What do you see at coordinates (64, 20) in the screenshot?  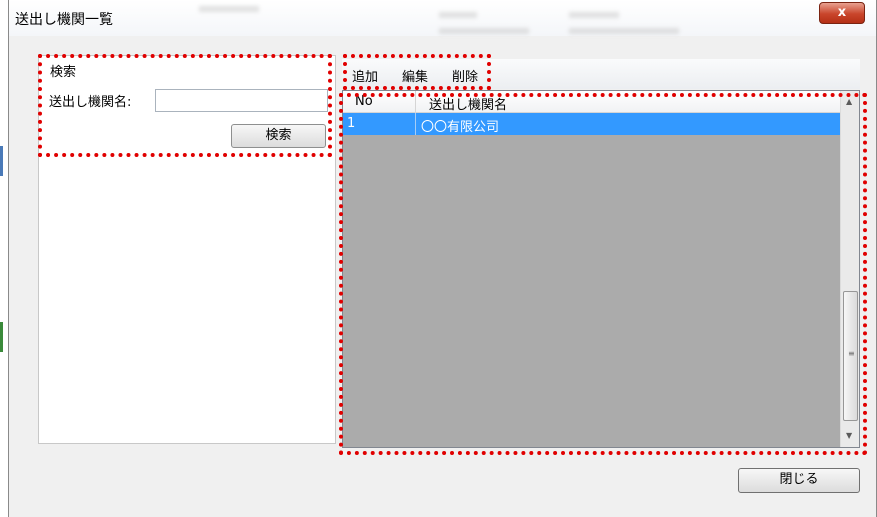 I see `window-title: 送出し機関一覧` at bounding box center [64, 20].